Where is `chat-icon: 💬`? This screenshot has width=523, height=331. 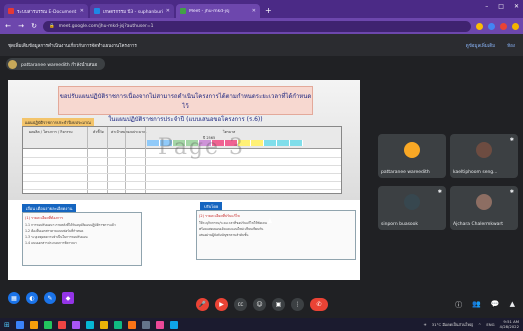 chat-icon: 💬 is located at coordinates (495, 305).